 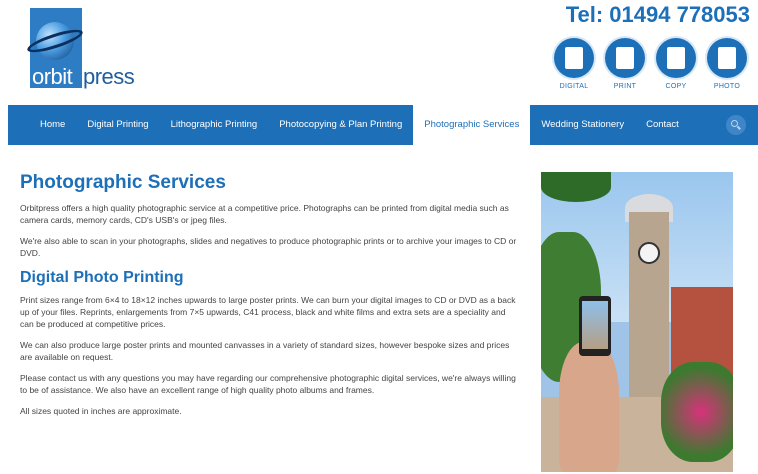 What do you see at coordinates (472, 125) in the screenshot?
I see `nav-photographic-services: Photographic Services` at bounding box center [472, 125].